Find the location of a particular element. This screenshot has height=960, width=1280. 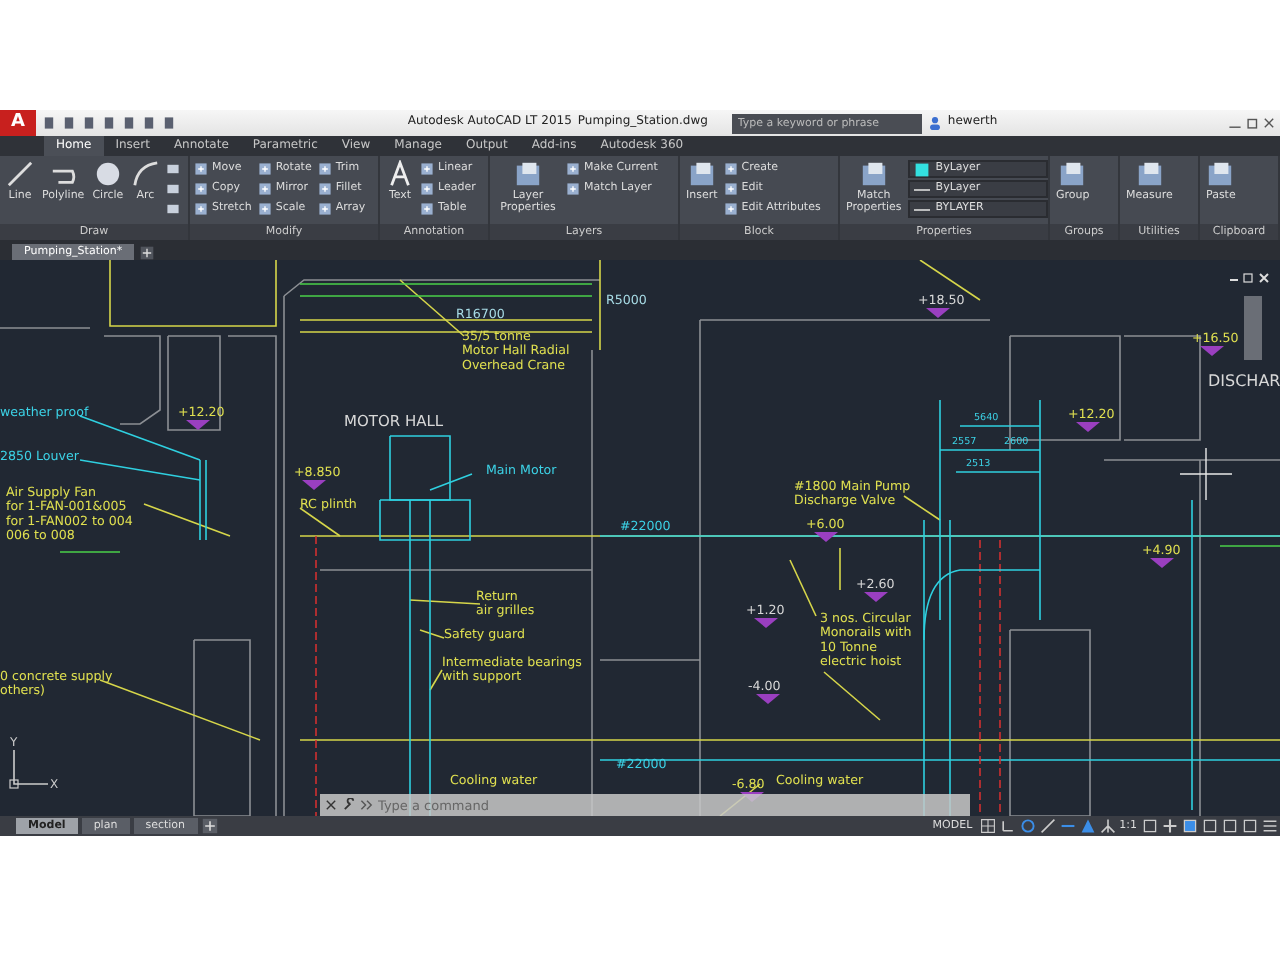

menu-button is located at coordinates (1269, 826).